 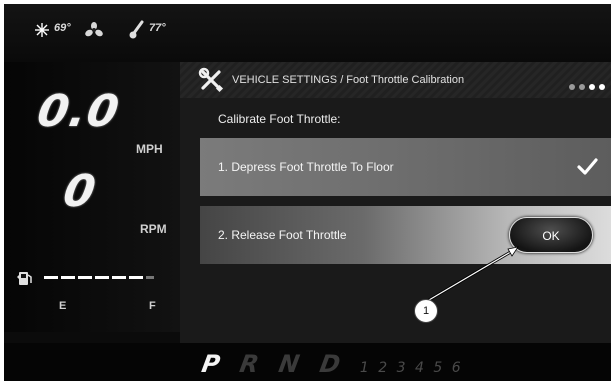 What do you see at coordinates (405, 167) in the screenshot?
I see `step-1-row: 1. Depress Foot Throttle To Floor` at bounding box center [405, 167].